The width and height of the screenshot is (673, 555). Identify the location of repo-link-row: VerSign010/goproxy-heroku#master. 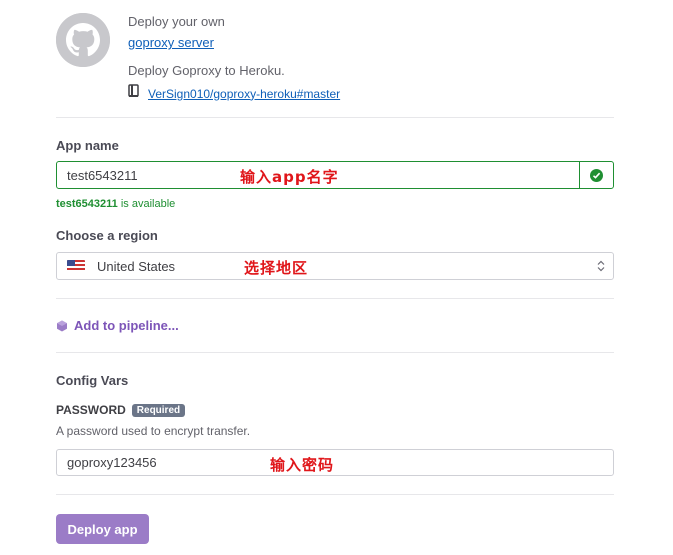
(234, 93).